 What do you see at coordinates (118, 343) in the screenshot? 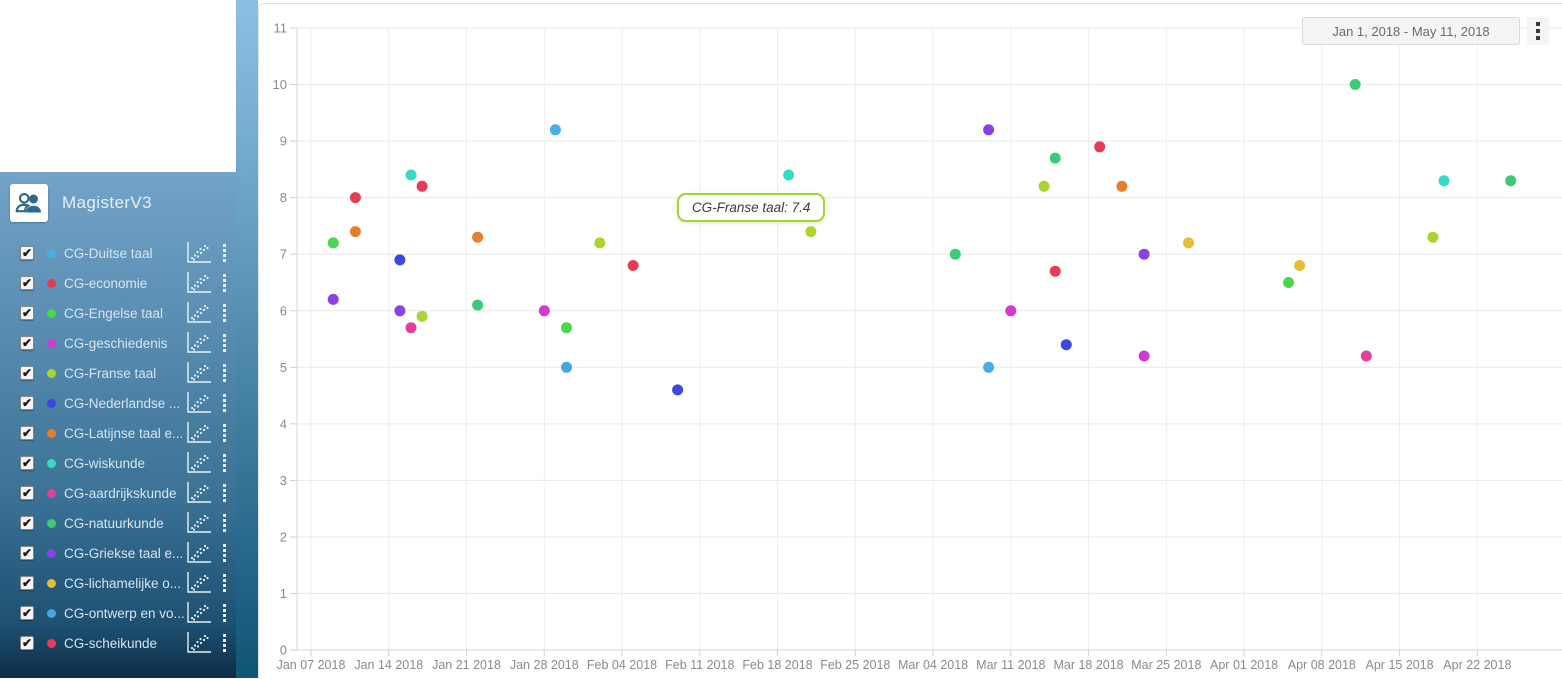
I see `legend-item-cg-geschiedenis: ✔ CG-geschiedenis` at bounding box center [118, 343].